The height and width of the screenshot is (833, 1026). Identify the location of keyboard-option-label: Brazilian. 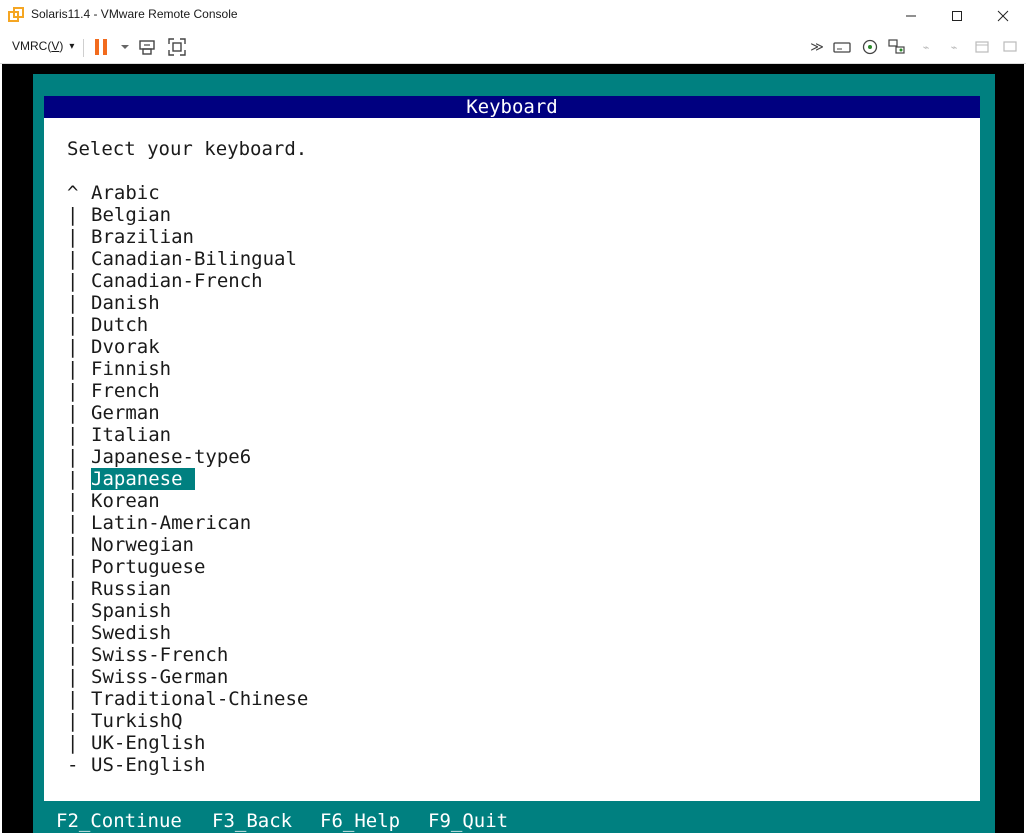
(142, 237).